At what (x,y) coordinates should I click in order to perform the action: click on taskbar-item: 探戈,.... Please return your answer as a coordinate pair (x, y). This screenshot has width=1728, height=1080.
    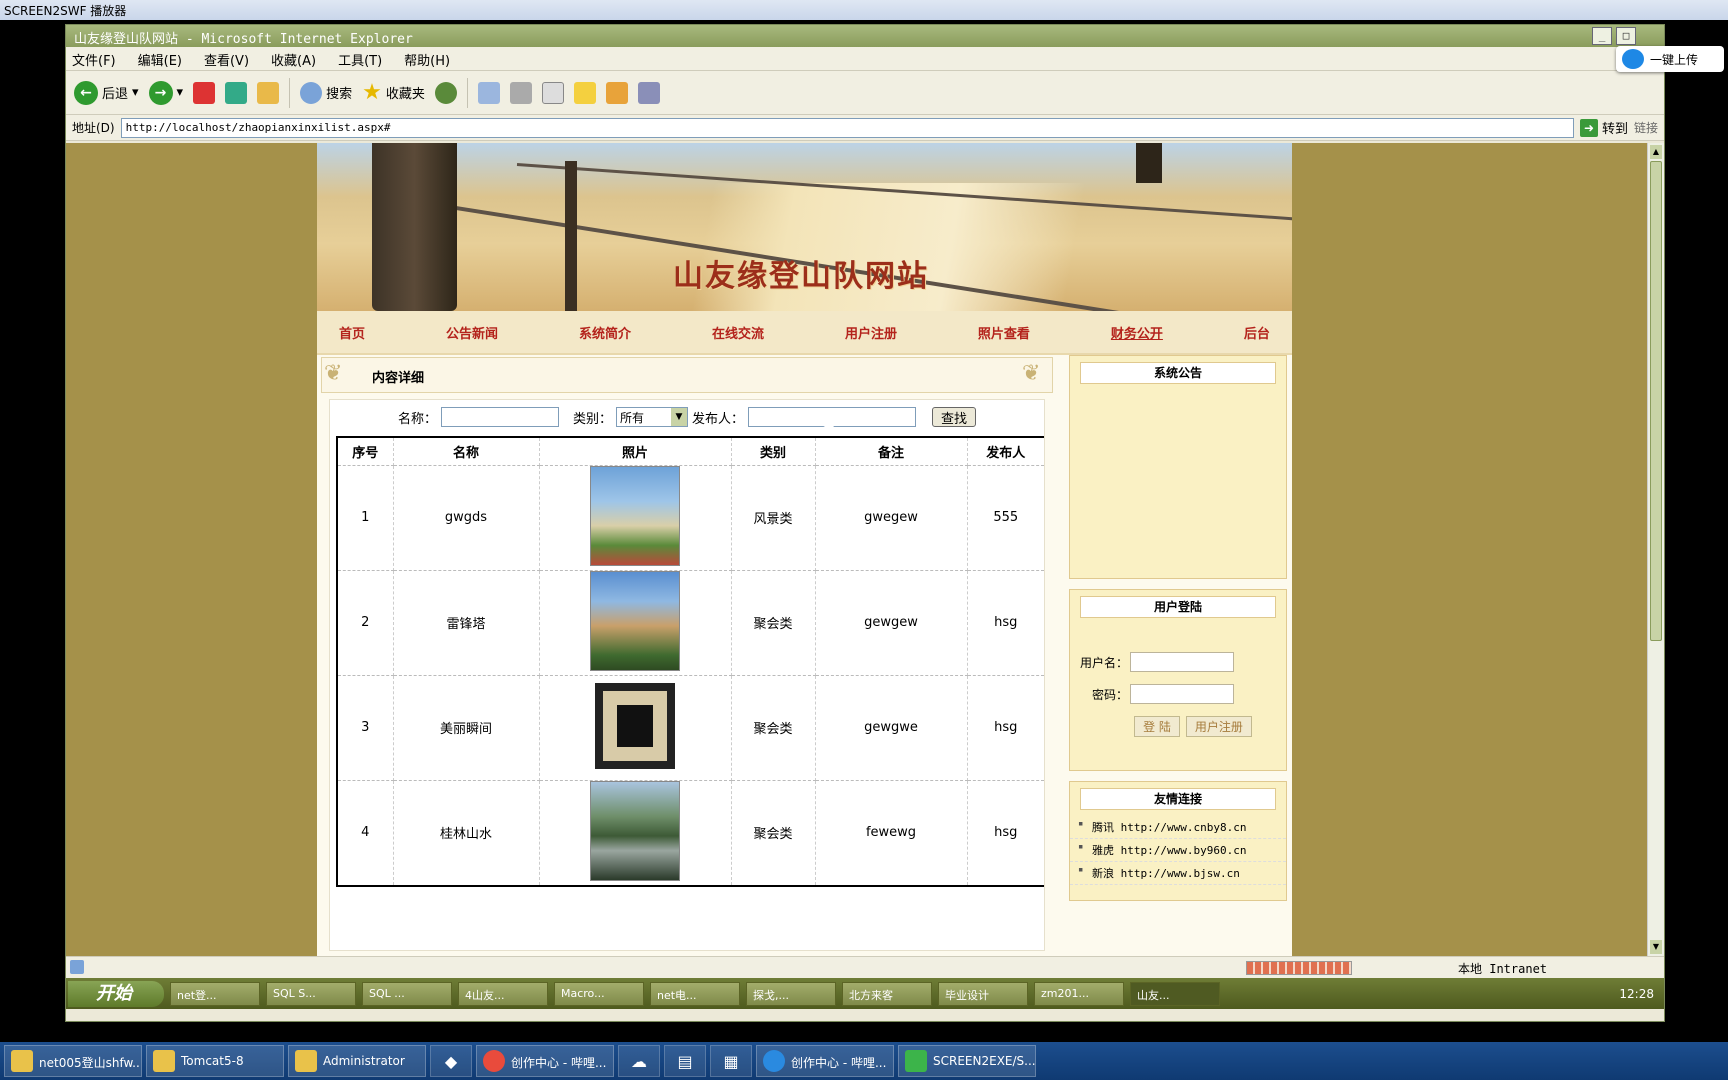
    Looking at the image, I should click on (791, 993).